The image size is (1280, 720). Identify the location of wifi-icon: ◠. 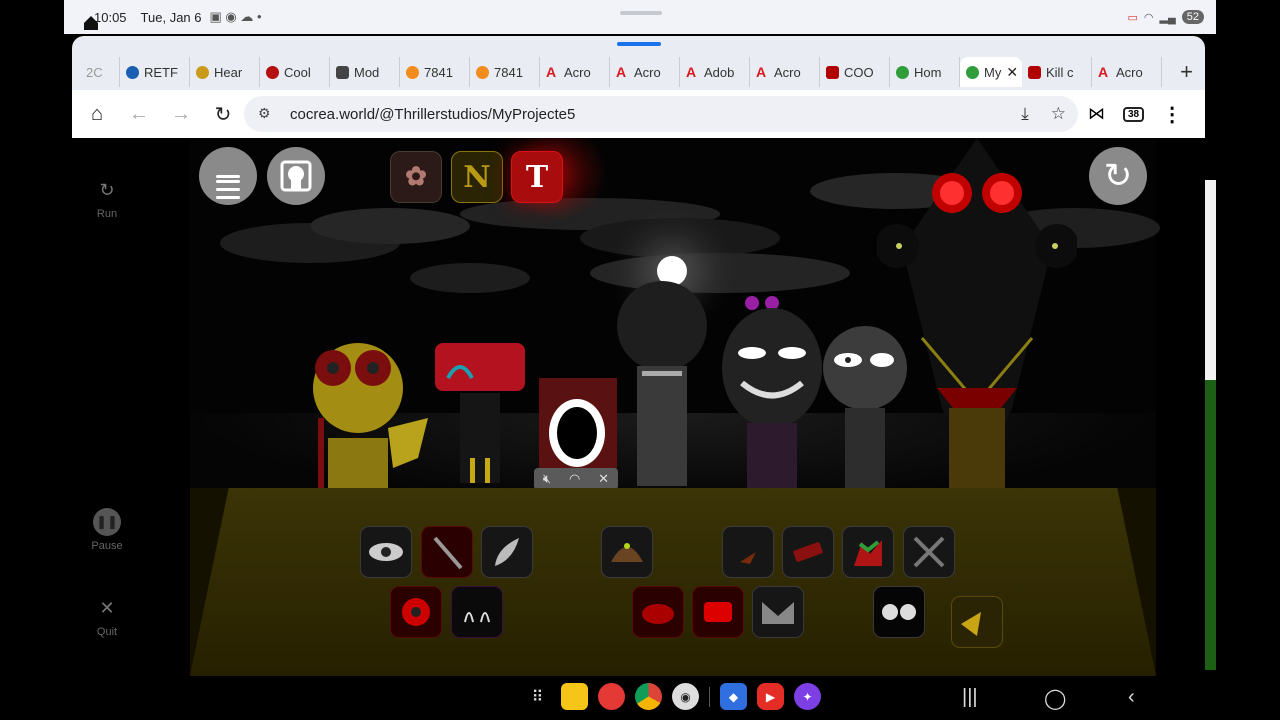
(1148, 17).